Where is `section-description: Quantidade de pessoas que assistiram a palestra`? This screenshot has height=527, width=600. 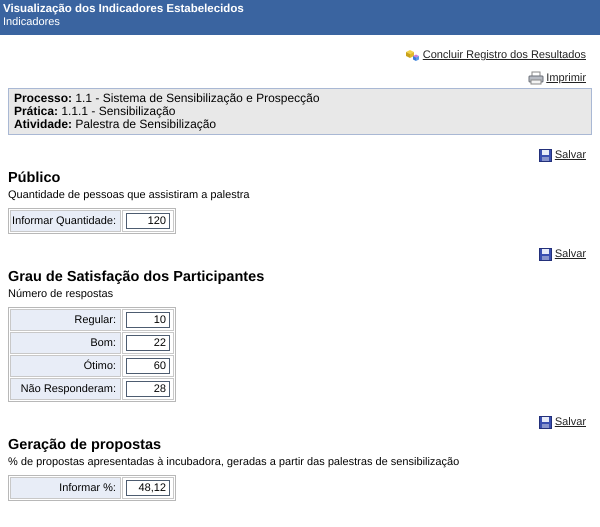 section-description: Quantidade de pessoas que assistiram a palestra is located at coordinates (129, 195).